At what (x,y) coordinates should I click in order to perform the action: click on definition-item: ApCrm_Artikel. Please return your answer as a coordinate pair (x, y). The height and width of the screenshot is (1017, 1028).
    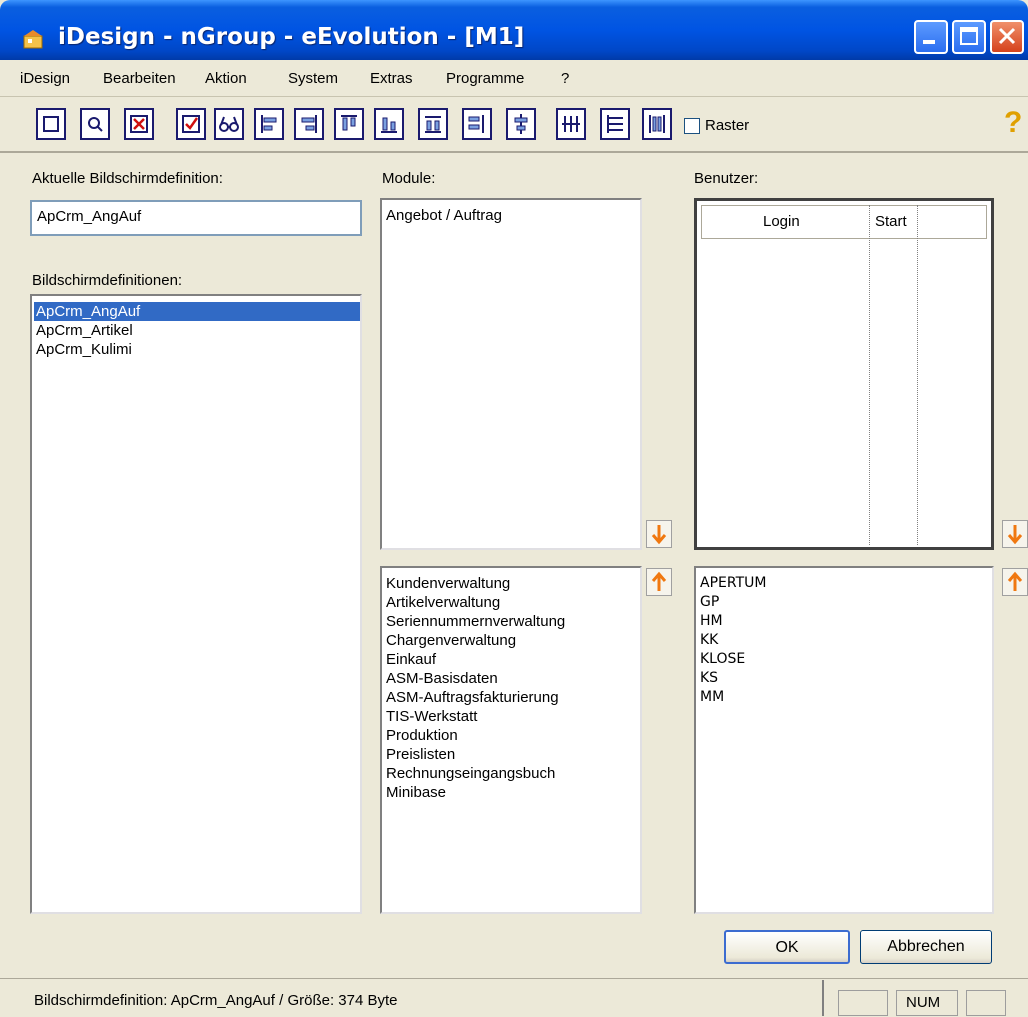
    Looking at the image, I should click on (84, 330).